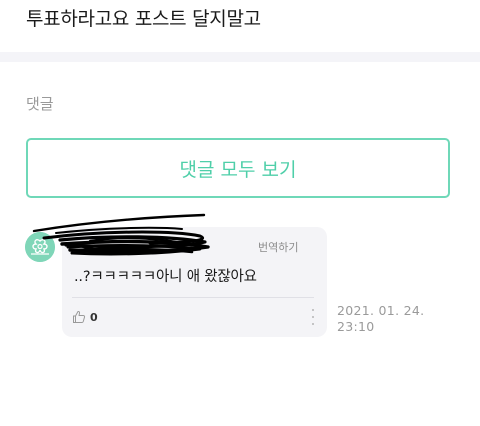  What do you see at coordinates (121, 234) in the screenshot?
I see `redaction-scribble` at bounding box center [121, 234].